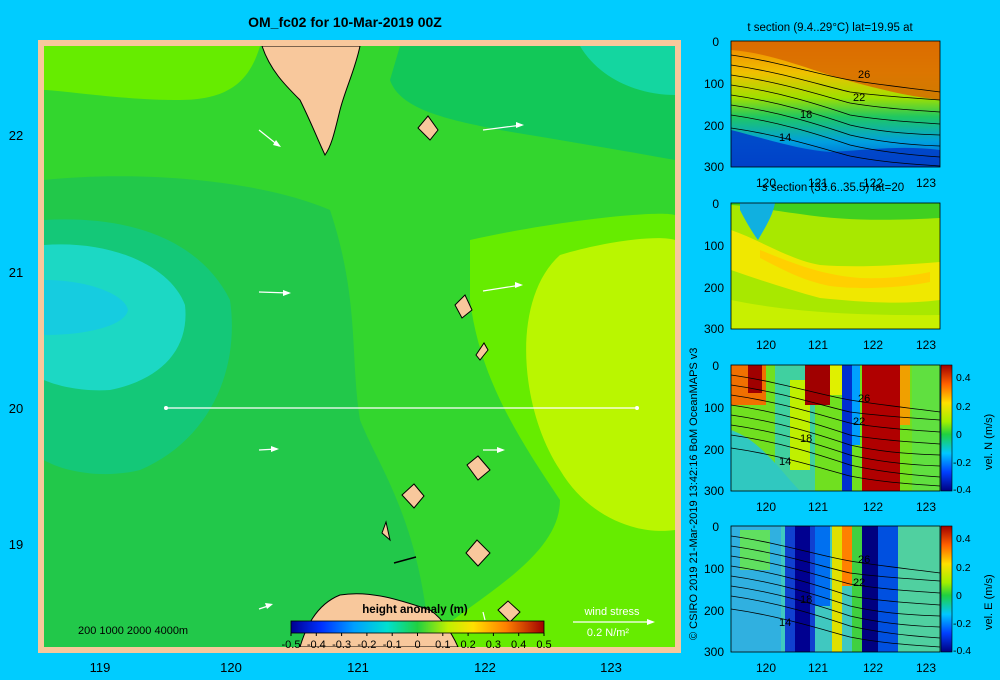  I want to click on colorbar-tick-label: -0.3, so click(341, 645).